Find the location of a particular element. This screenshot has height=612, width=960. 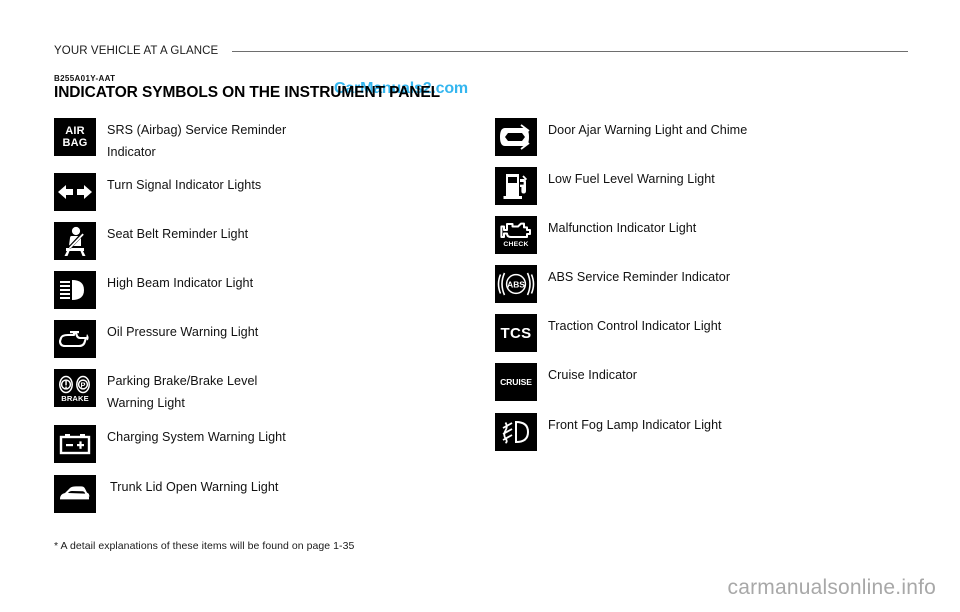

parking-brake-icon: P BRAKE is located at coordinates (75, 388).